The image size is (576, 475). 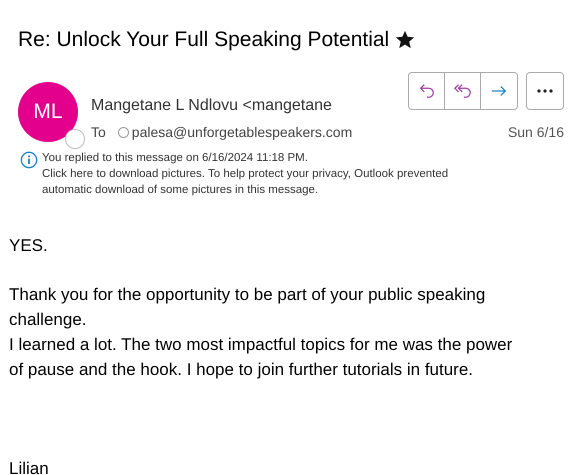 What do you see at coordinates (29, 246) in the screenshot?
I see `body-text: YES.` at bounding box center [29, 246].